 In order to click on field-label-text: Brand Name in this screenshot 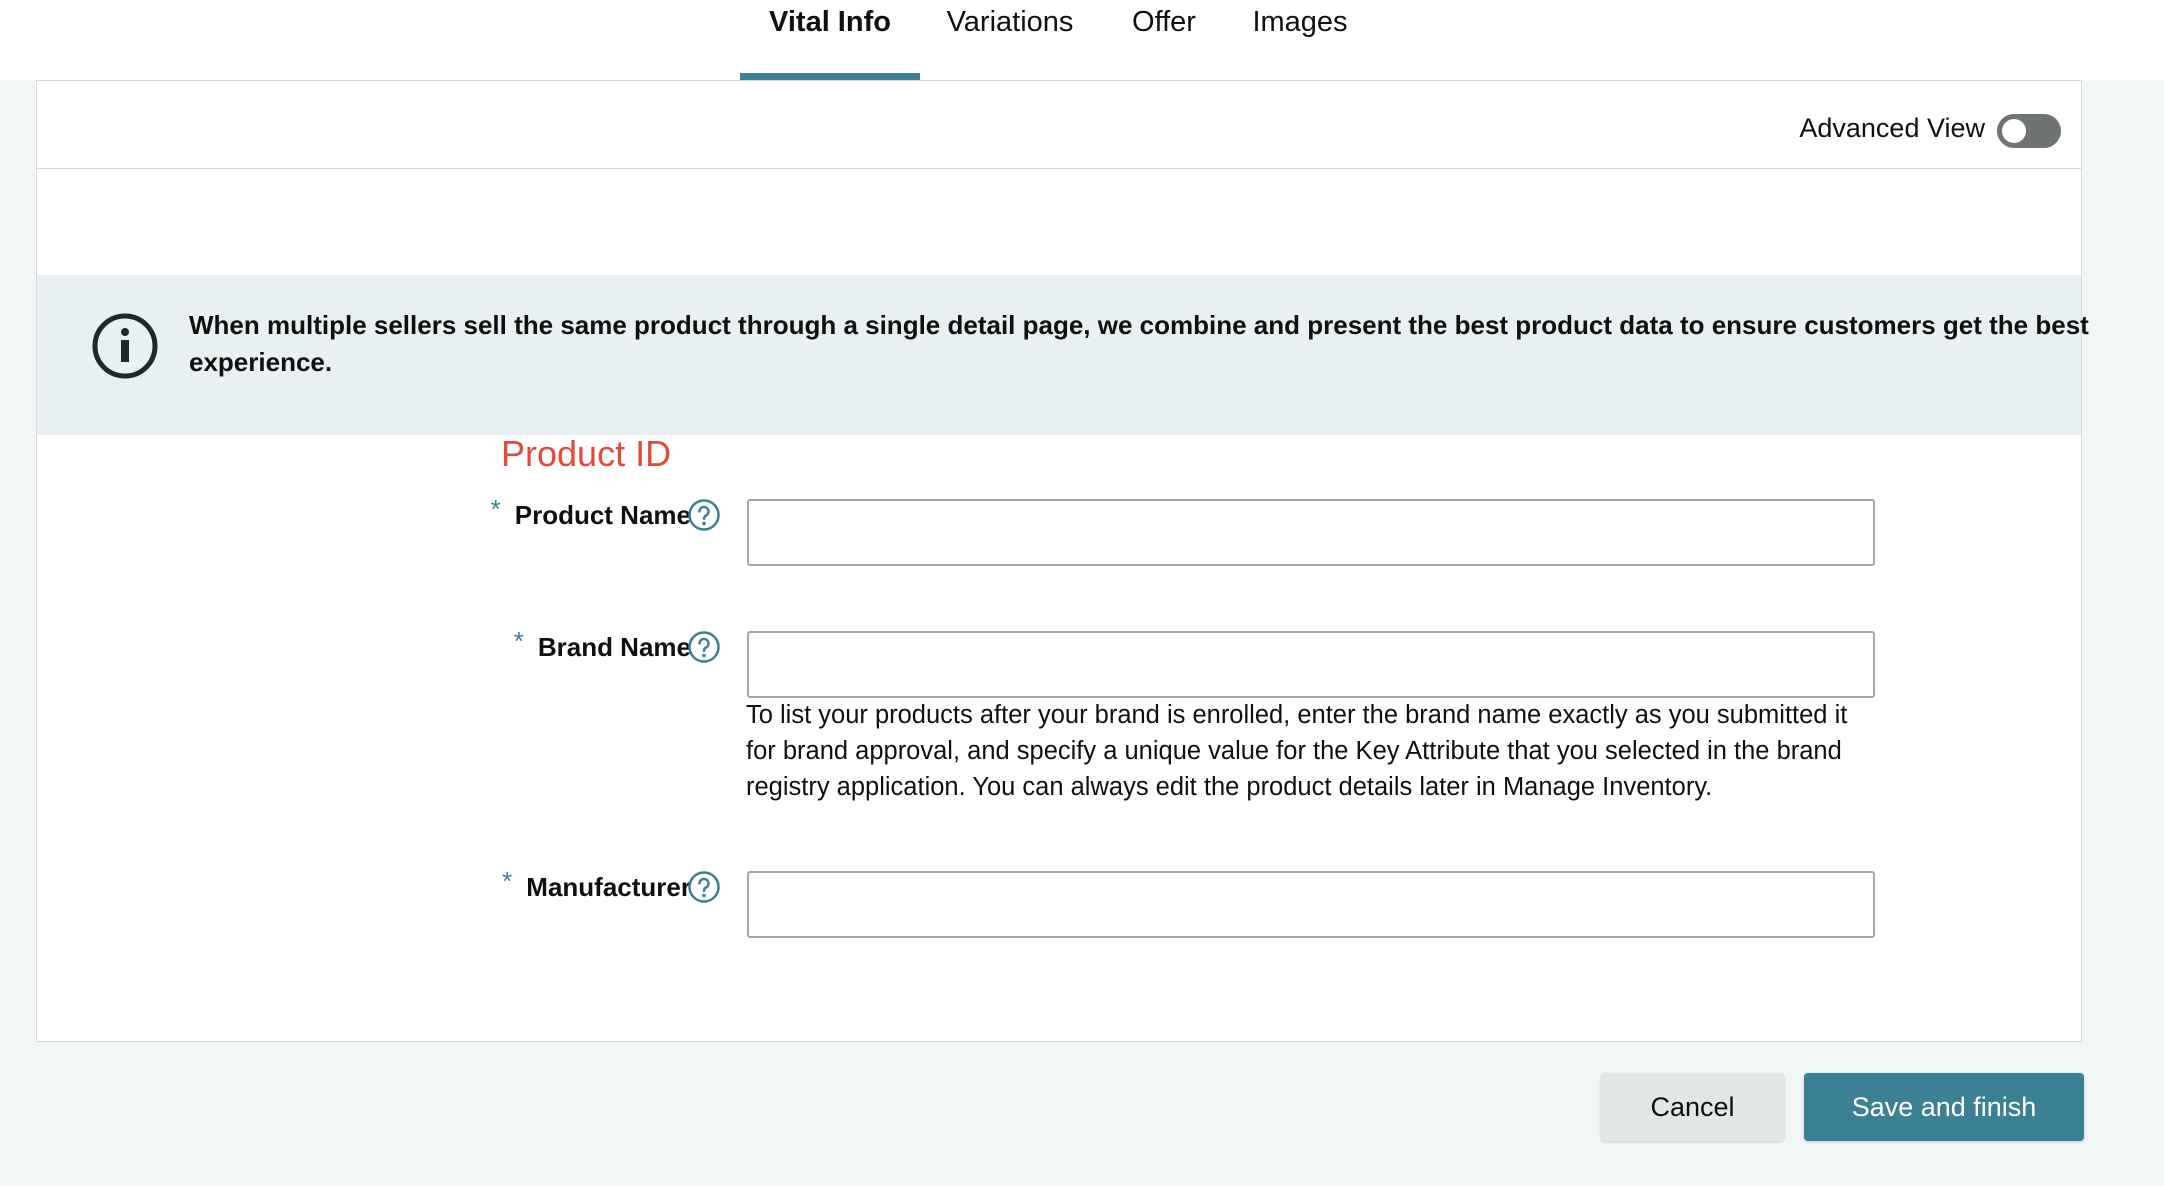, I will do `click(614, 647)`.